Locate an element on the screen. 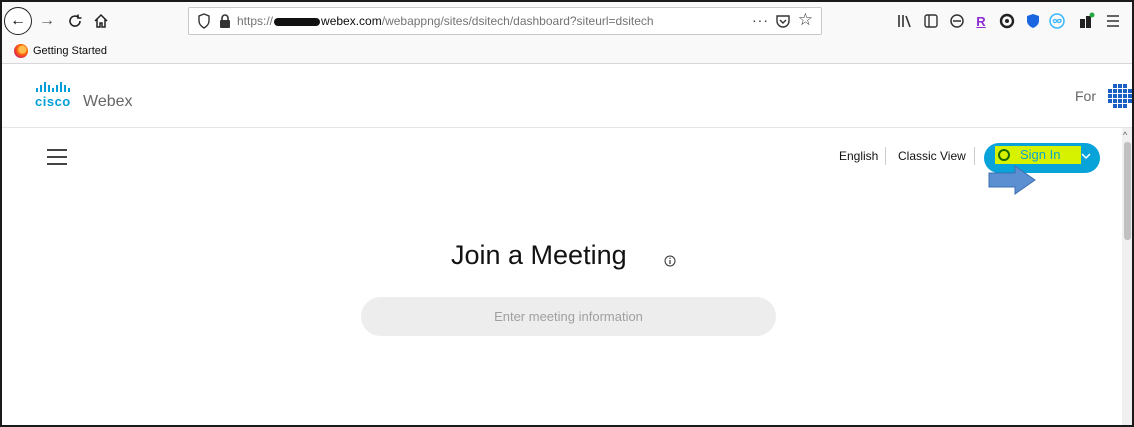  back-icon: ← is located at coordinates (18, 21).